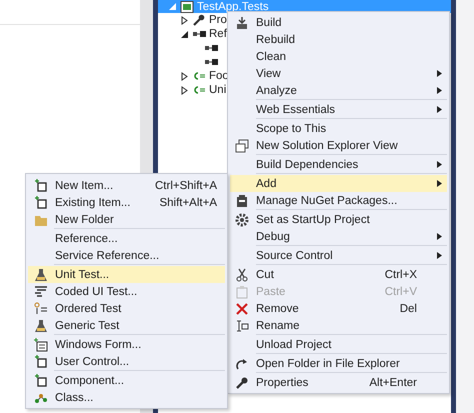  I want to click on menu-item-label: Generic Test, so click(87, 326).